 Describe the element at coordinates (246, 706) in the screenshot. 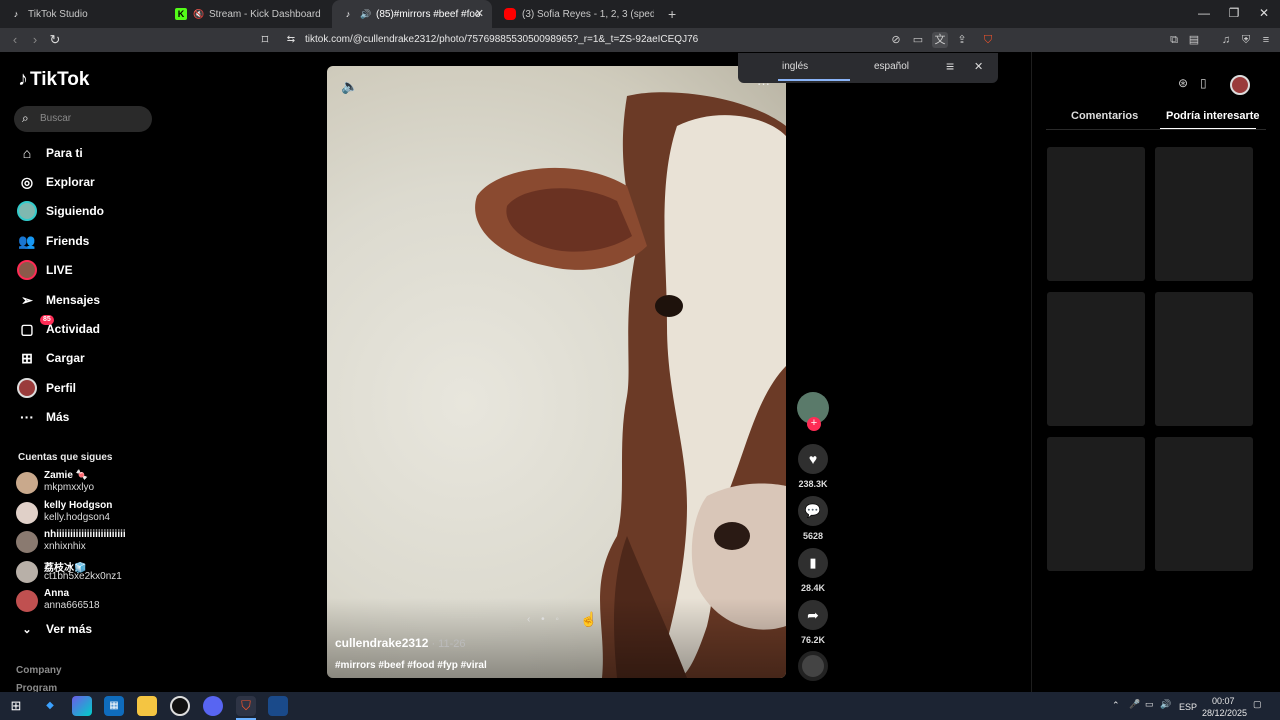

I see `brave-browser-icon: ⛉` at that location.